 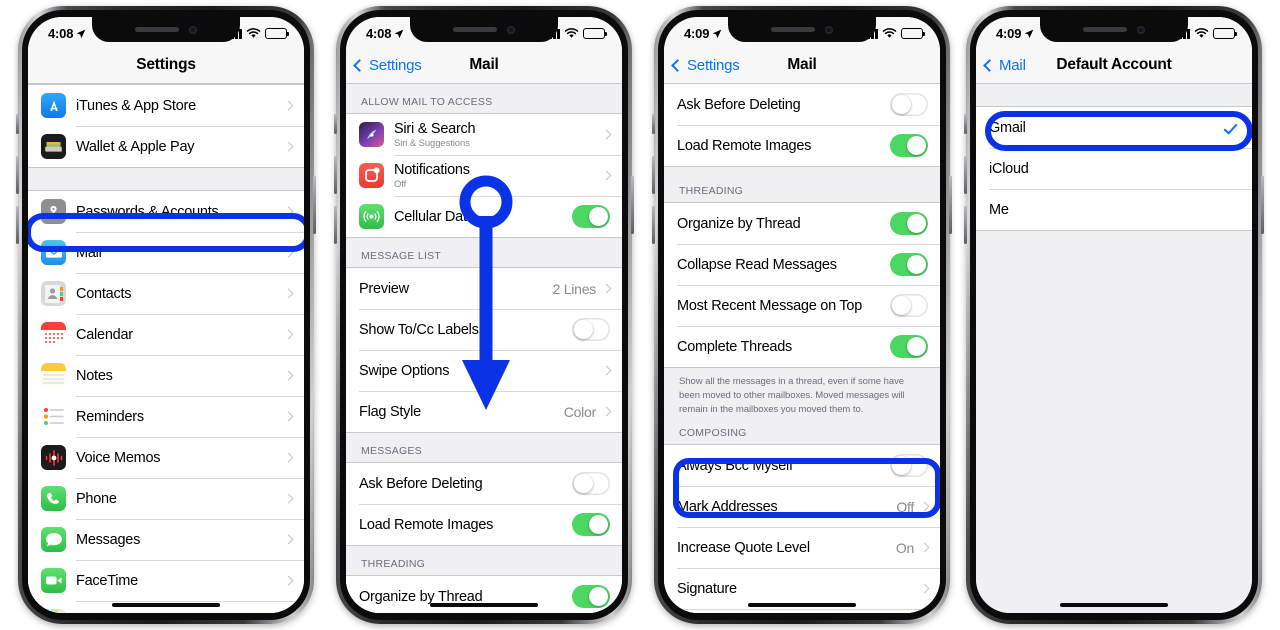 What do you see at coordinates (118, 457) in the screenshot?
I see `row-label: Voice Memos` at bounding box center [118, 457].